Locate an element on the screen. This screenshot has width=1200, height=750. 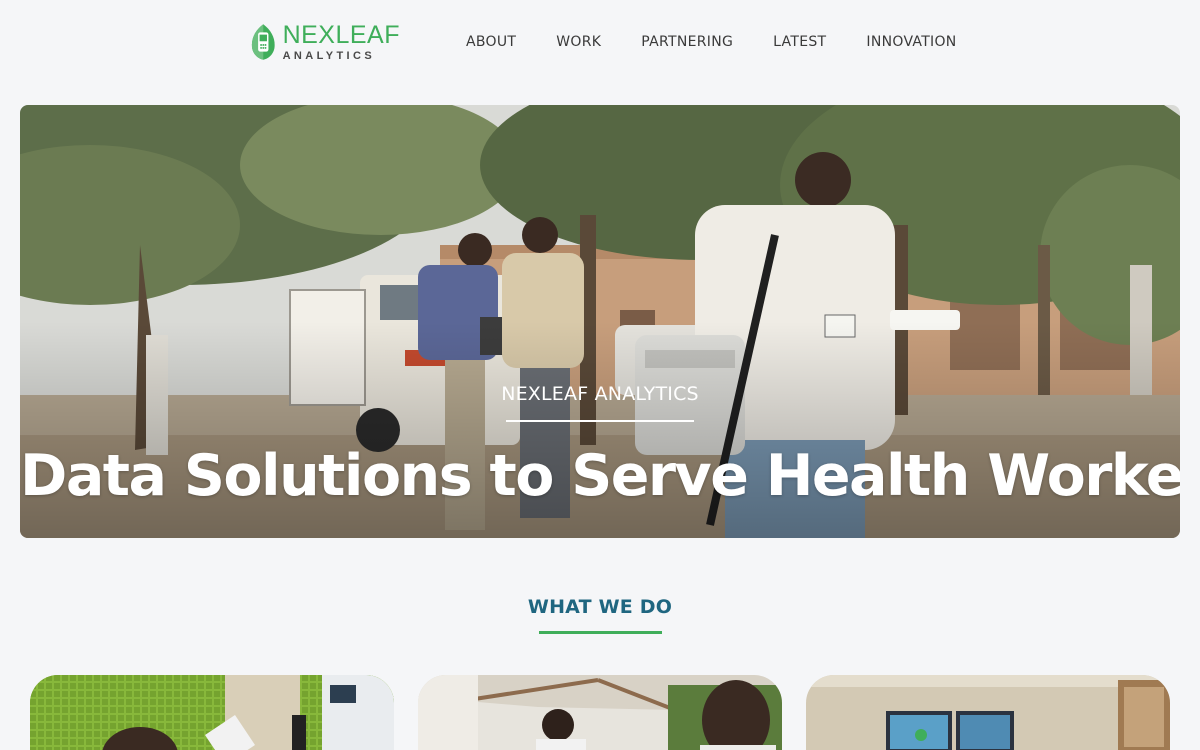
hero-eyebrow: NEXLEAF ANALYTICS is located at coordinates (600, 394).